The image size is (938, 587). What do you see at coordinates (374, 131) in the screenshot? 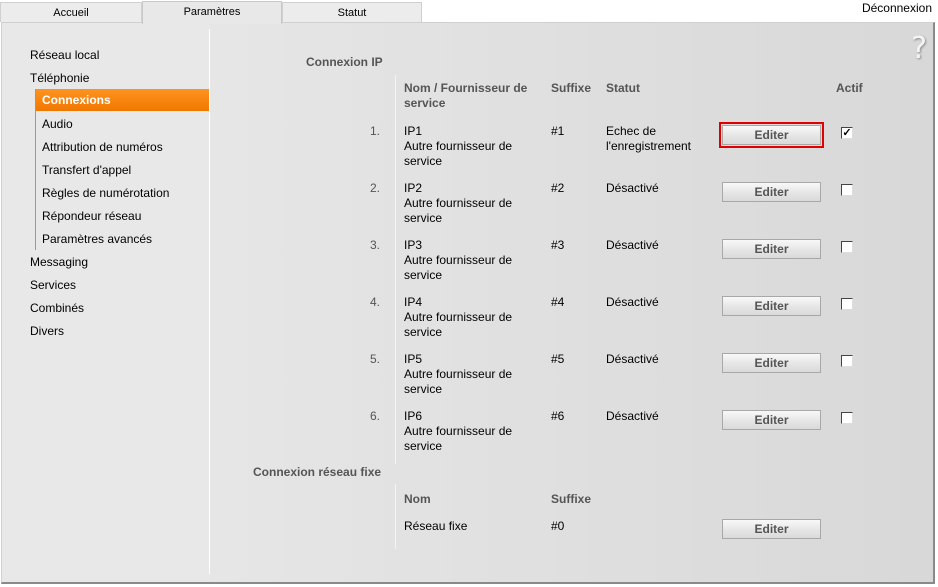
I see `row-number: 1.` at bounding box center [374, 131].